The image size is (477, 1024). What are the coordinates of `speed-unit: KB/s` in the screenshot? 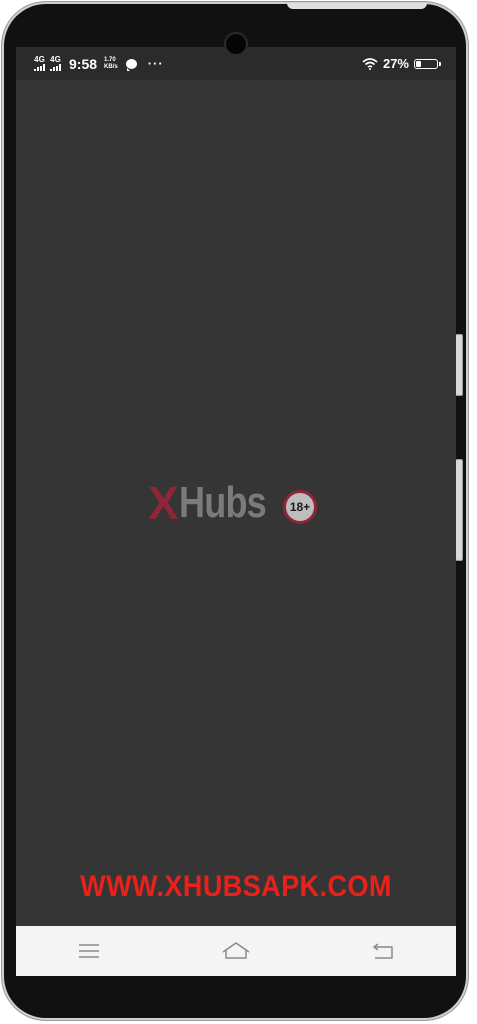 It's located at (111, 66).